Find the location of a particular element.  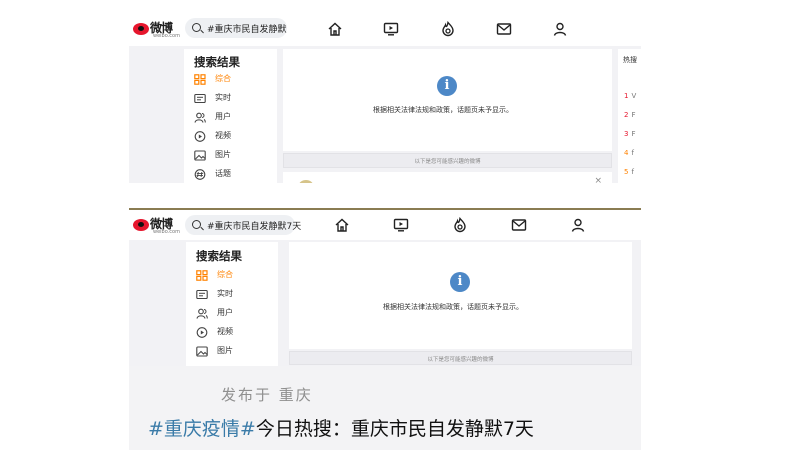

hot-search-panel: 热搜 1V 2F 3F 4f 5f is located at coordinates (629, 116).